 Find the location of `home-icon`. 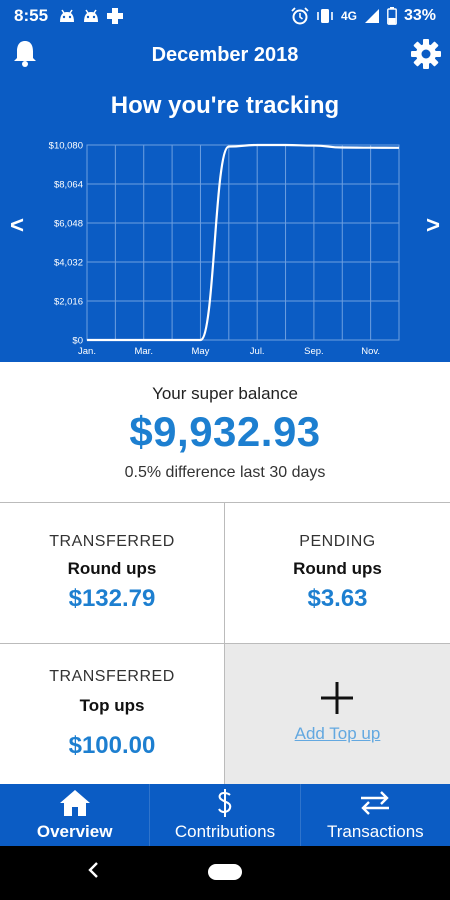

home-icon is located at coordinates (75, 803).